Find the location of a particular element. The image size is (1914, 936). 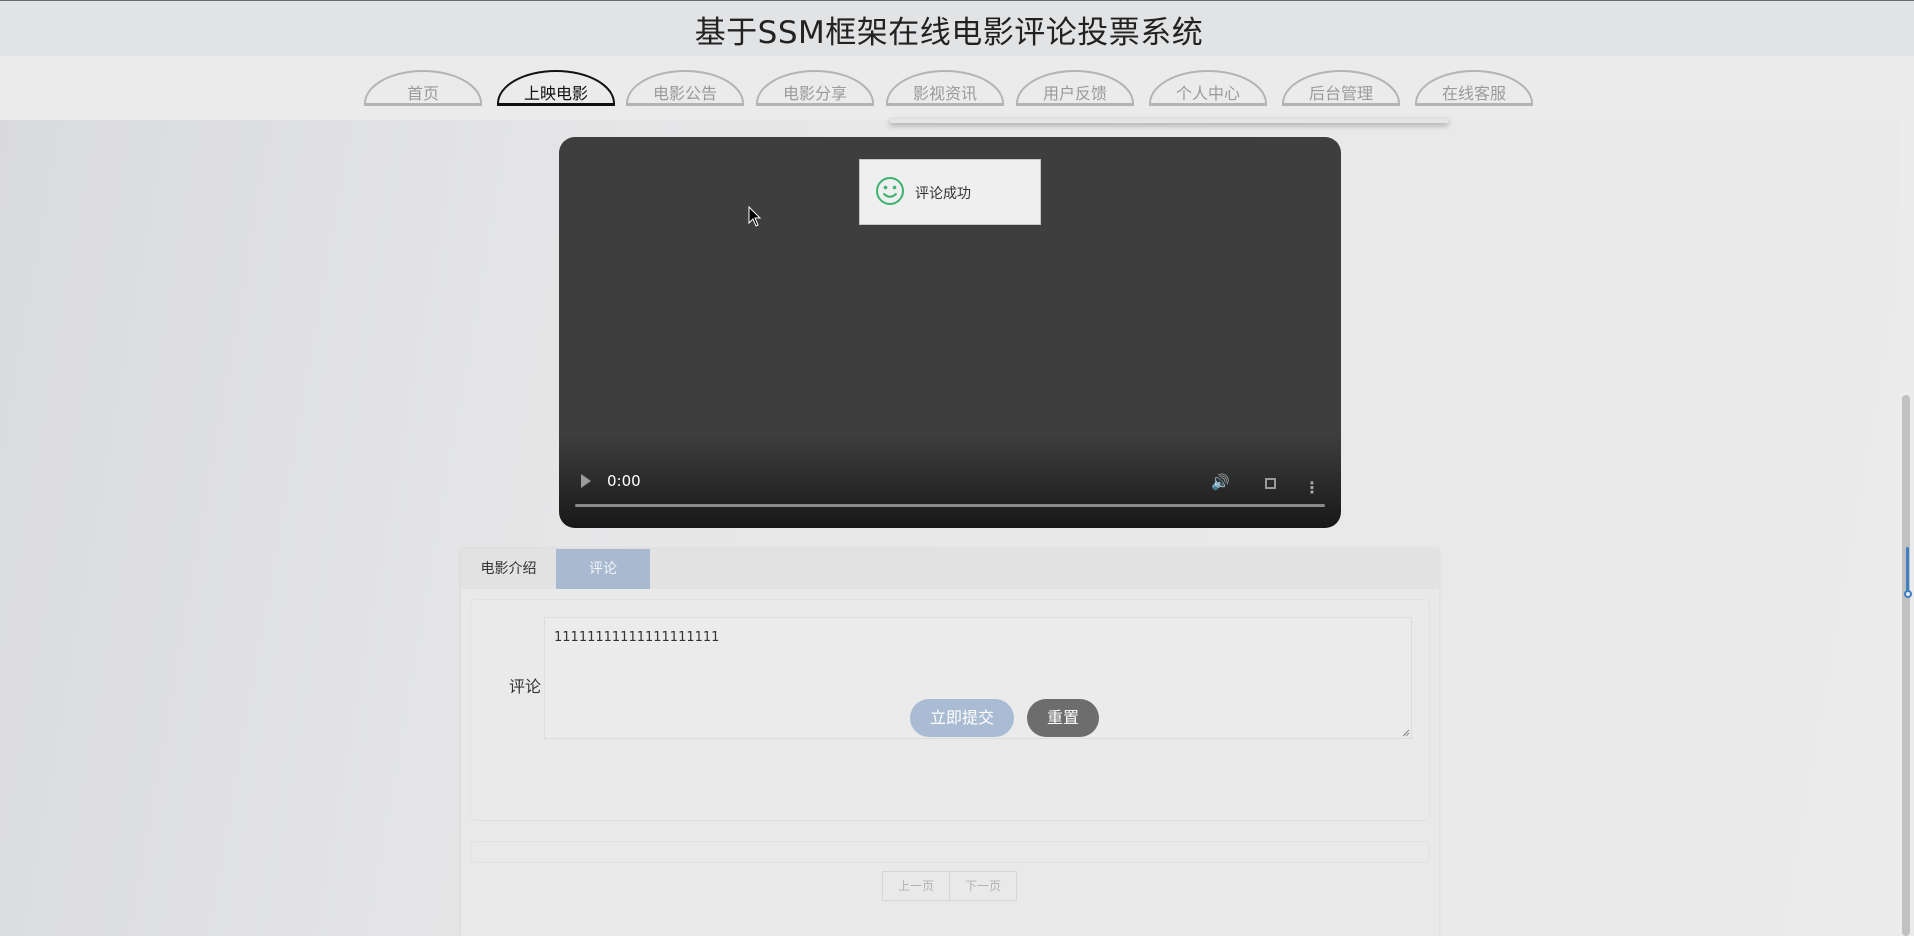

smile-icon is located at coordinates (890, 191).